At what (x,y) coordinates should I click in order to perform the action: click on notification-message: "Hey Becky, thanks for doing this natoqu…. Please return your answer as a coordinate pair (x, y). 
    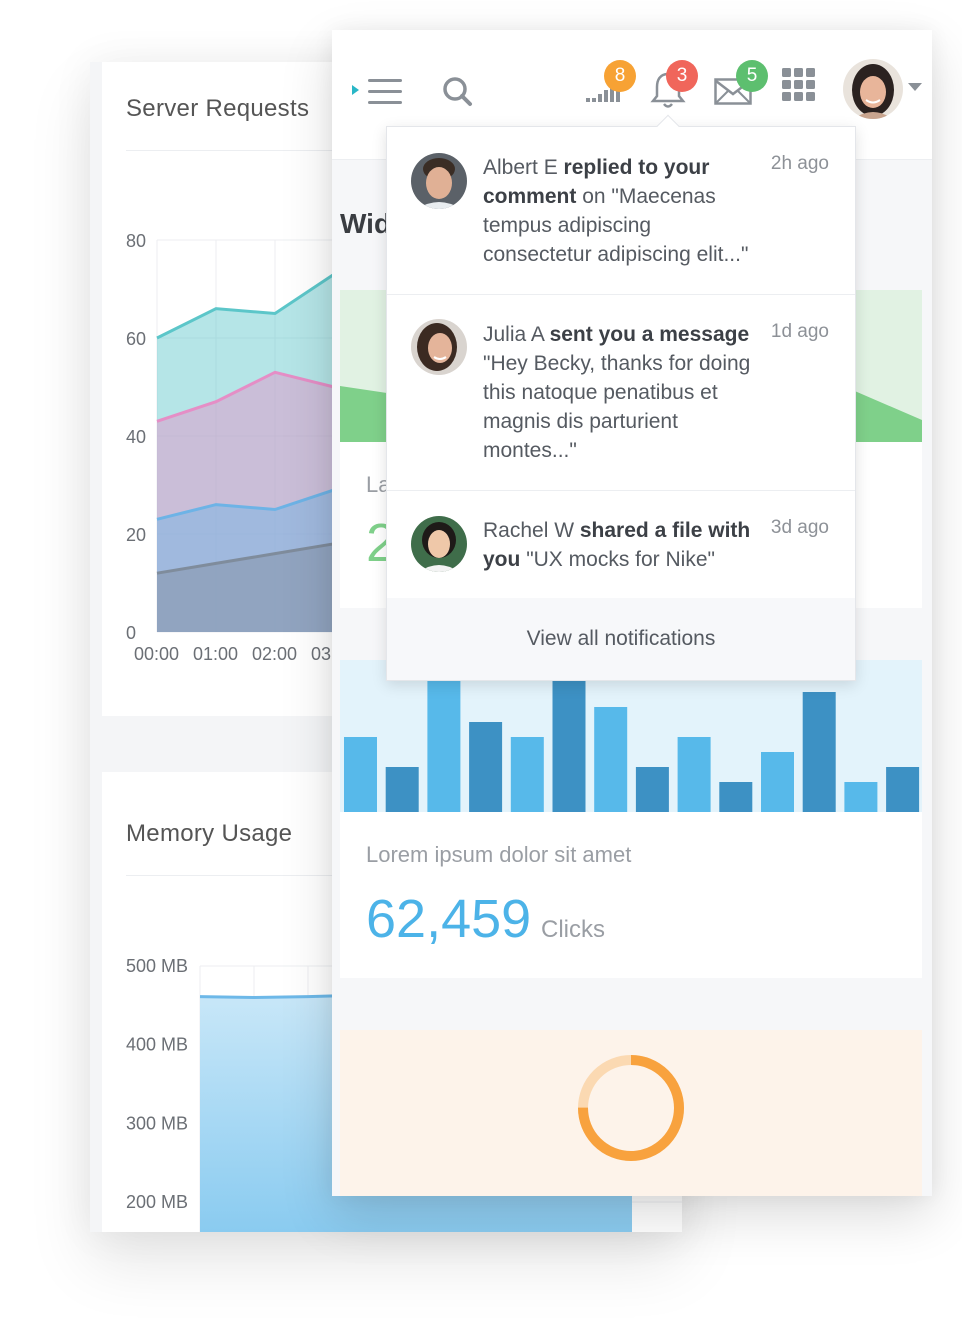
    Looking at the image, I should click on (617, 407).